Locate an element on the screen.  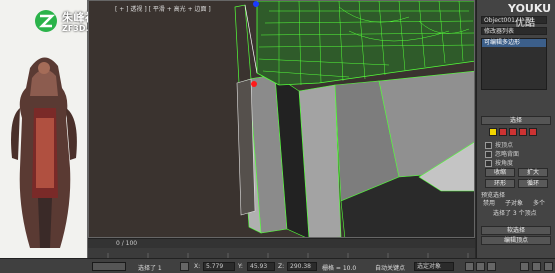
preview-subobject-radio: 子对象 is located at coordinates (514, 202).